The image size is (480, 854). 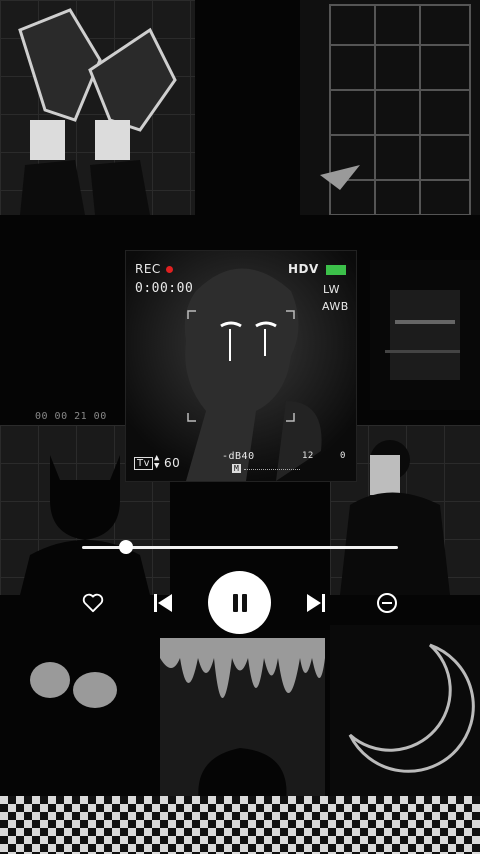 I want to click on remove-button, so click(x=387, y=603).